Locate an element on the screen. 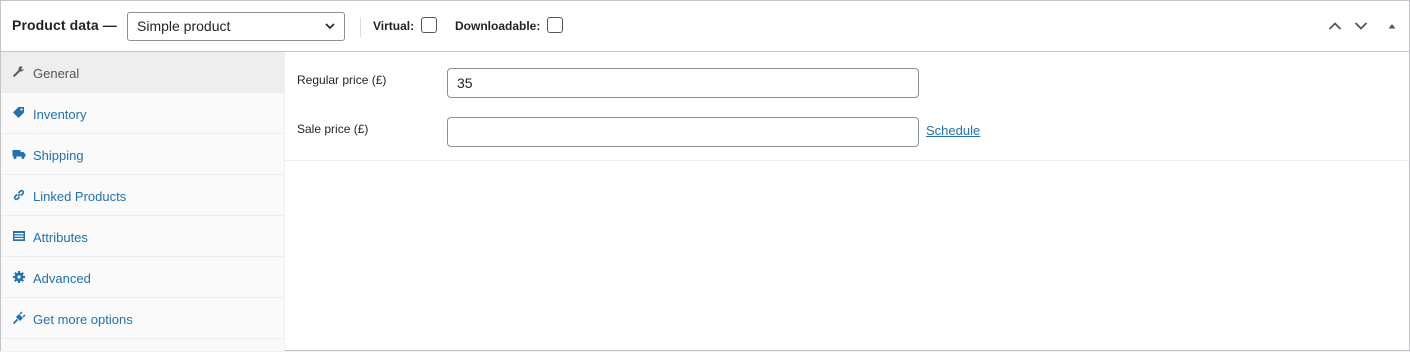 Image resolution: width=1410 pixels, height=352 pixels. tab-label: Linked Products is located at coordinates (80, 196).